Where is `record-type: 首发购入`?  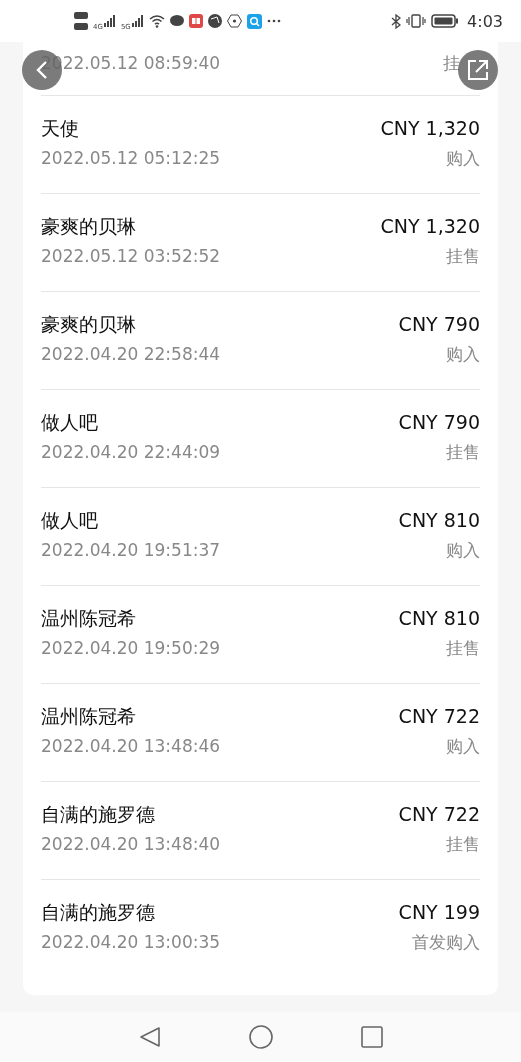
record-type: 首发购入 is located at coordinates (446, 942).